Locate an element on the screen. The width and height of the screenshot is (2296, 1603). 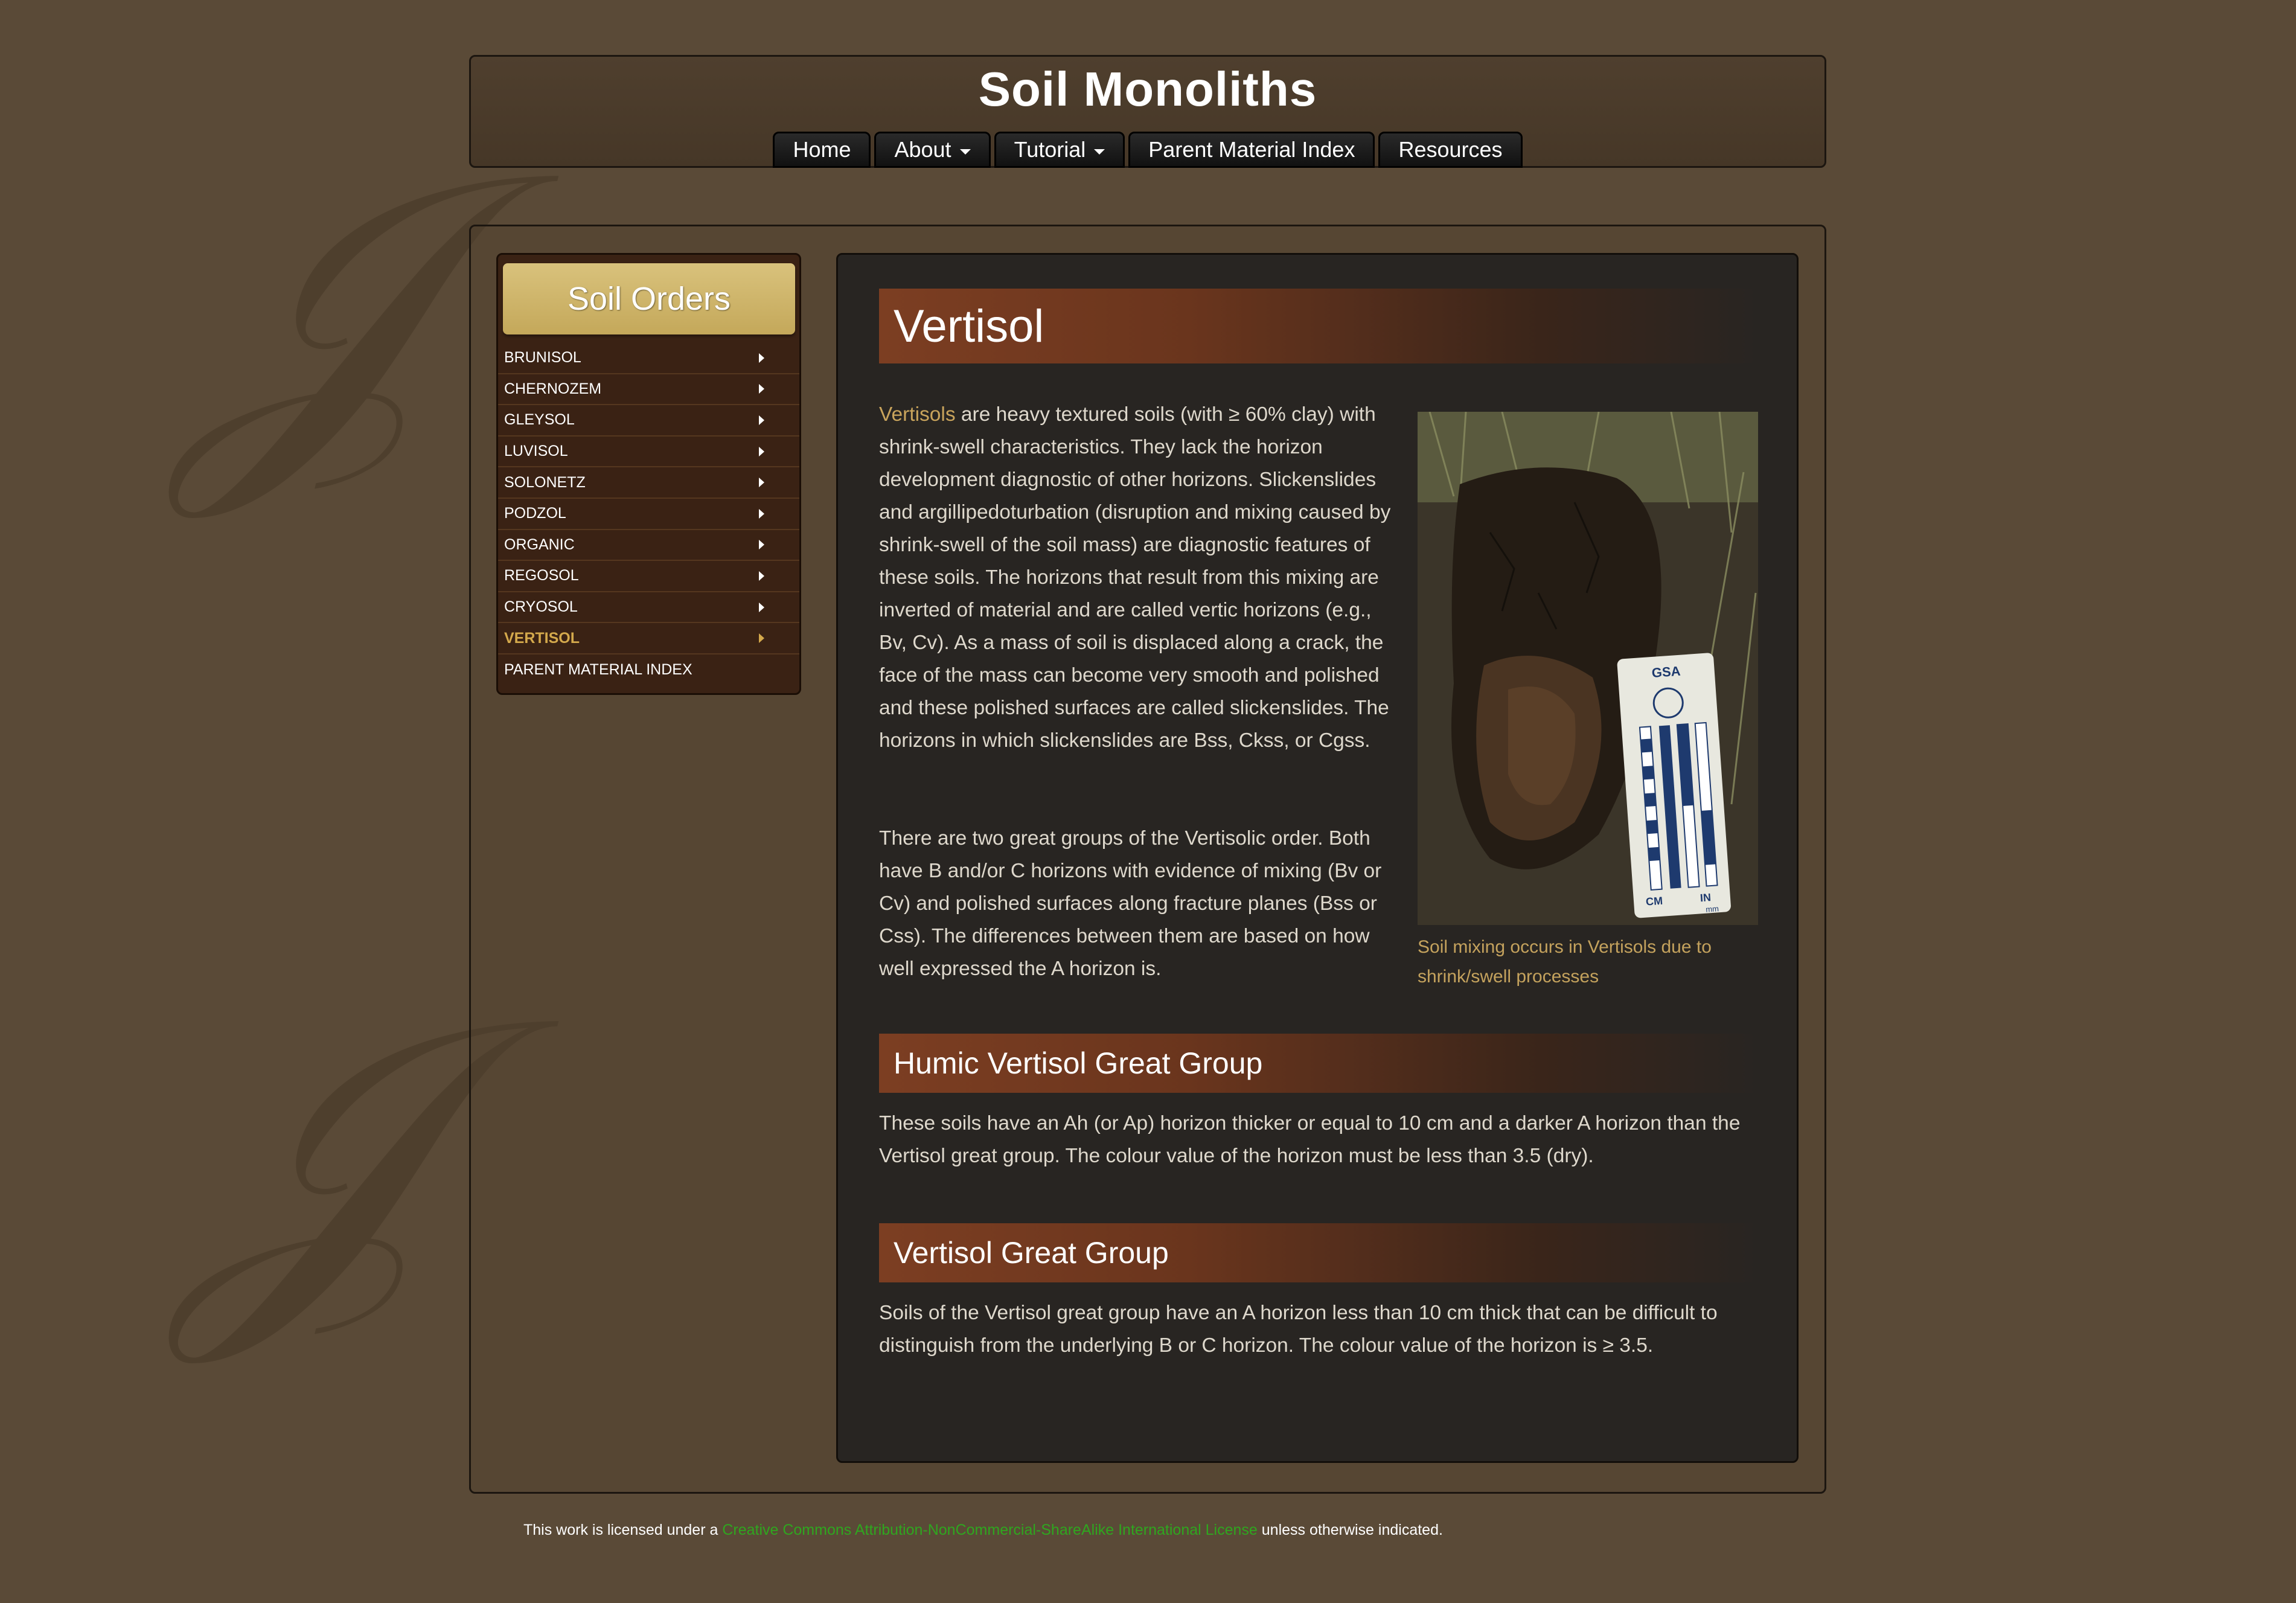
site-title: Soil Monoliths is located at coordinates (1147, 89).